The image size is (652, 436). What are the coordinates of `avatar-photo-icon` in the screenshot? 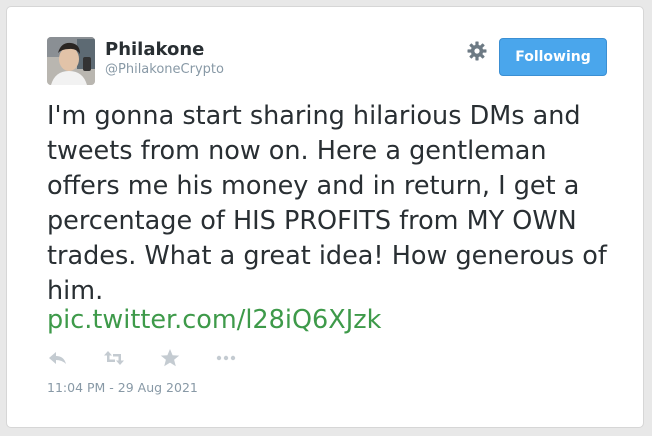 It's located at (71, 61).